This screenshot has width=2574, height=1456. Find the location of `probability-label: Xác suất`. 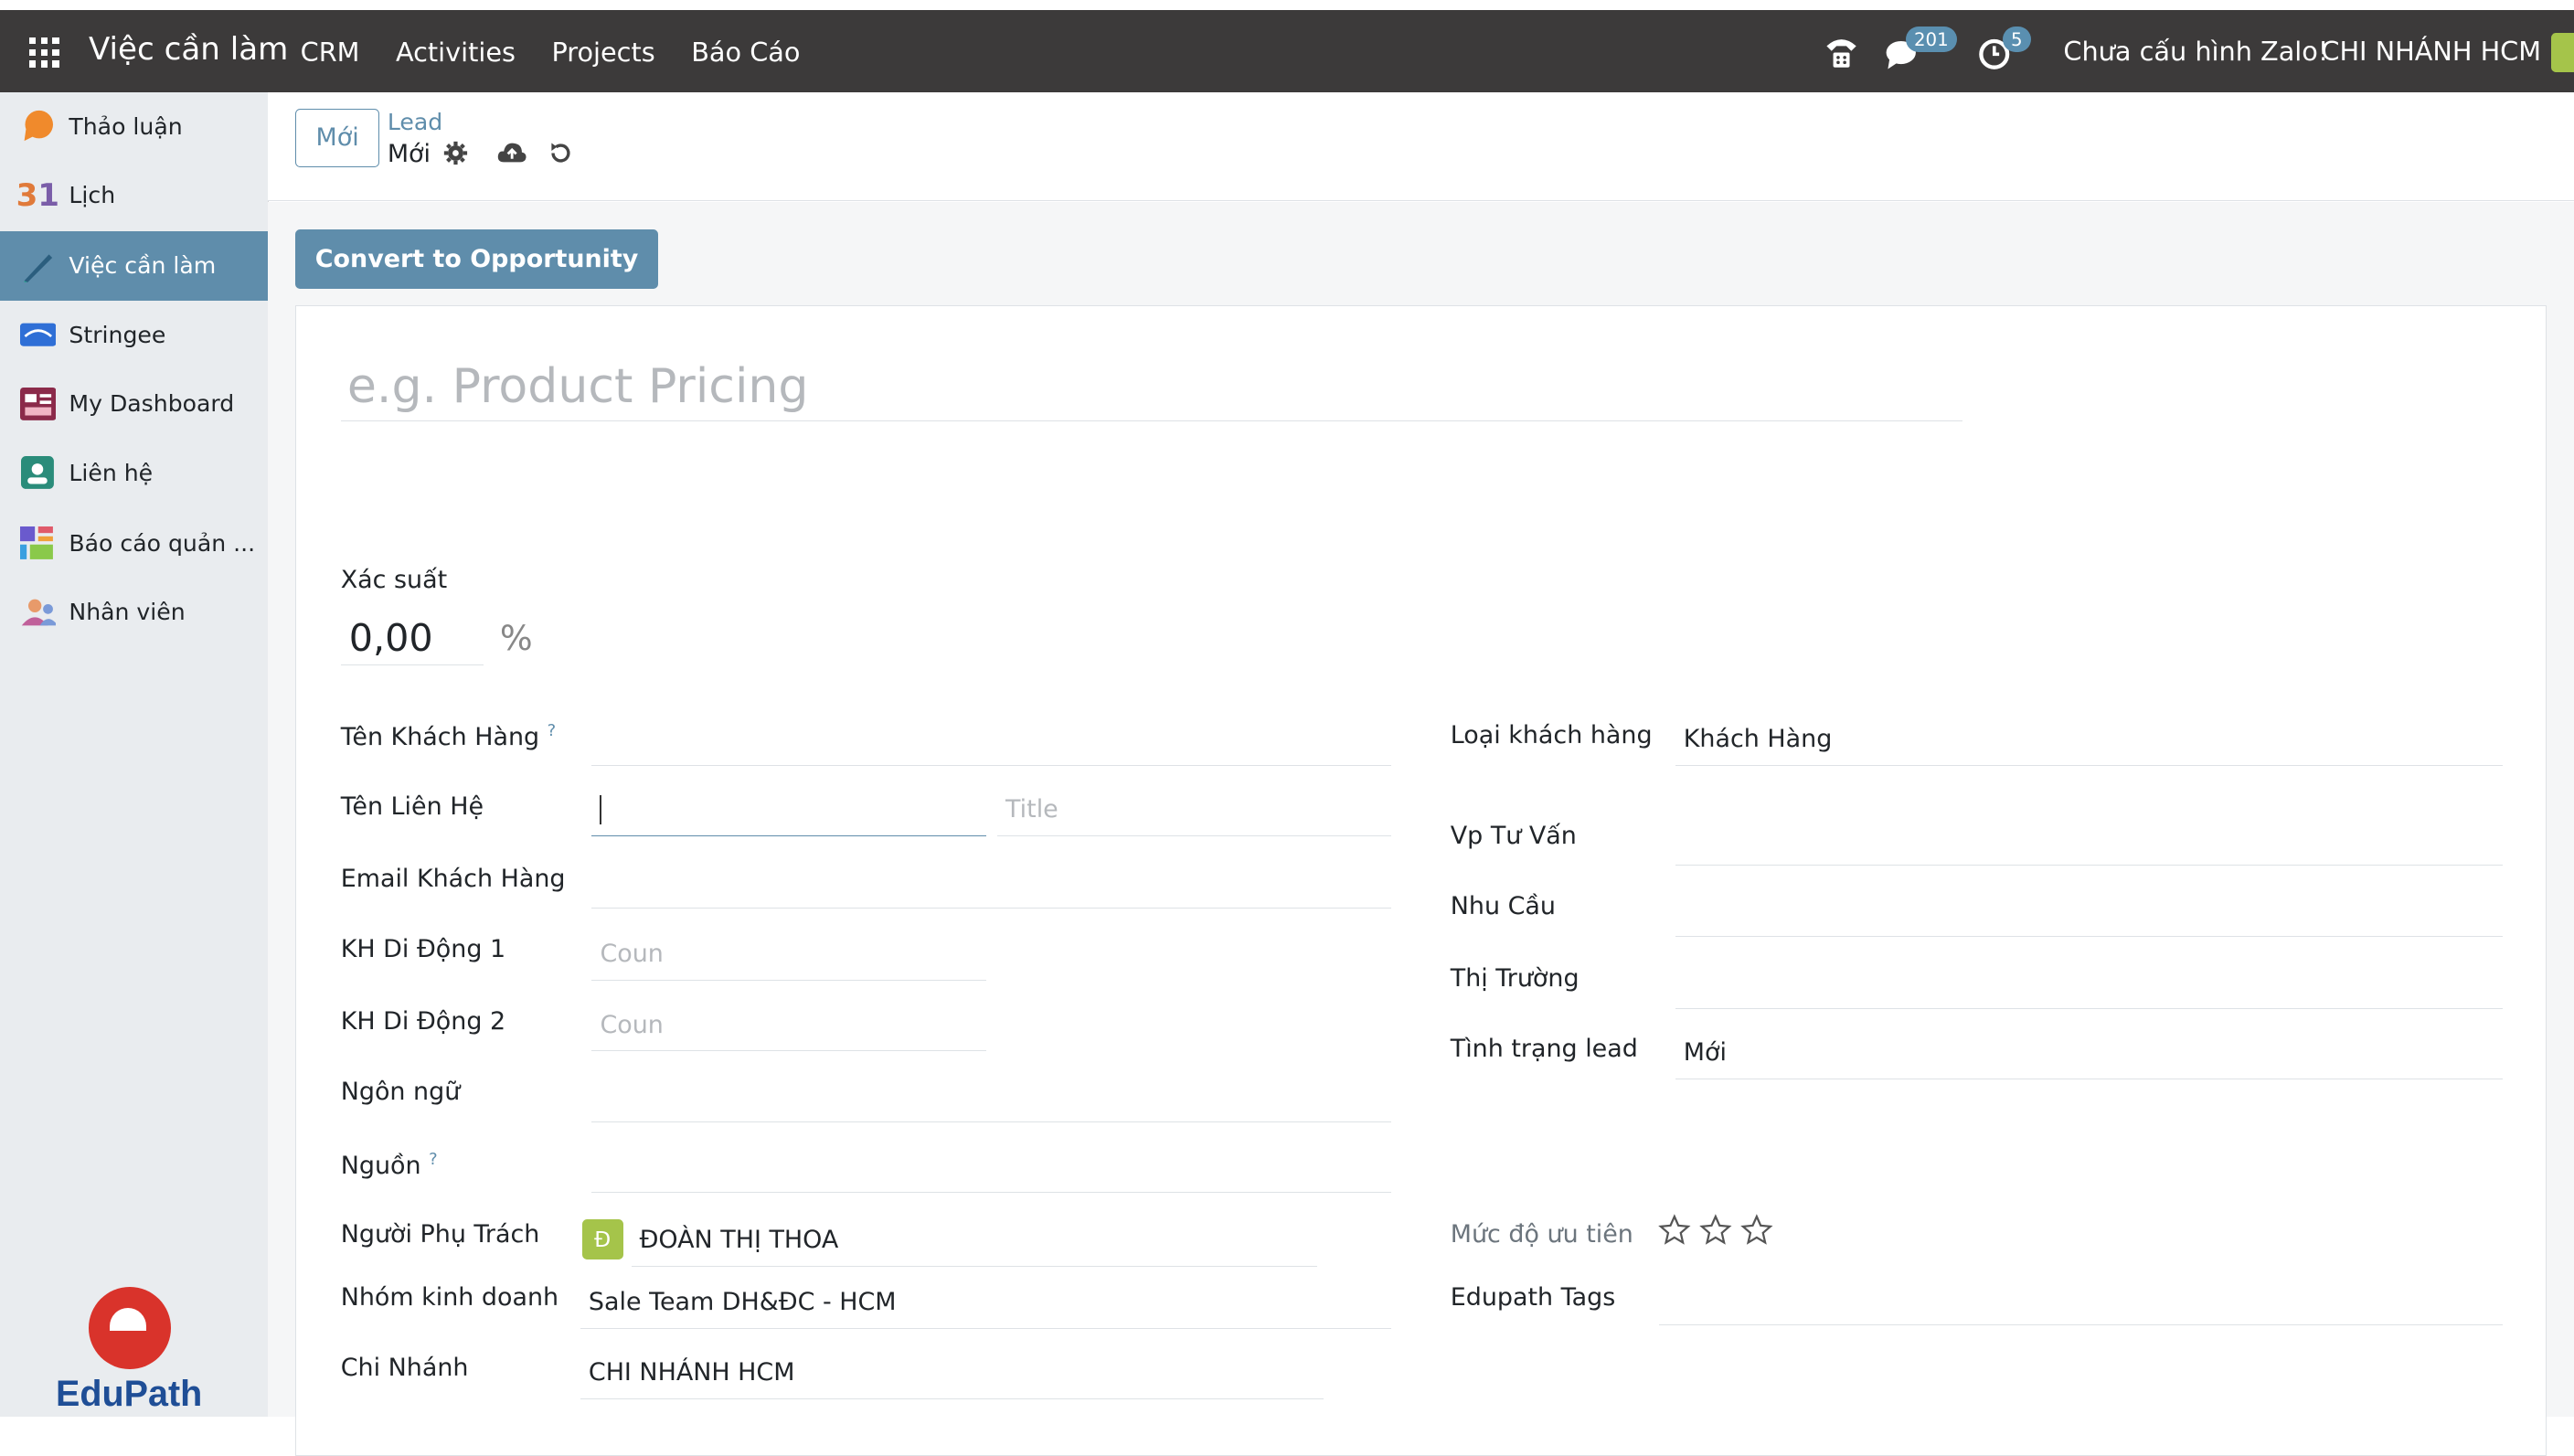

probability-label: Xác suất is located at coordinates (394, 579).